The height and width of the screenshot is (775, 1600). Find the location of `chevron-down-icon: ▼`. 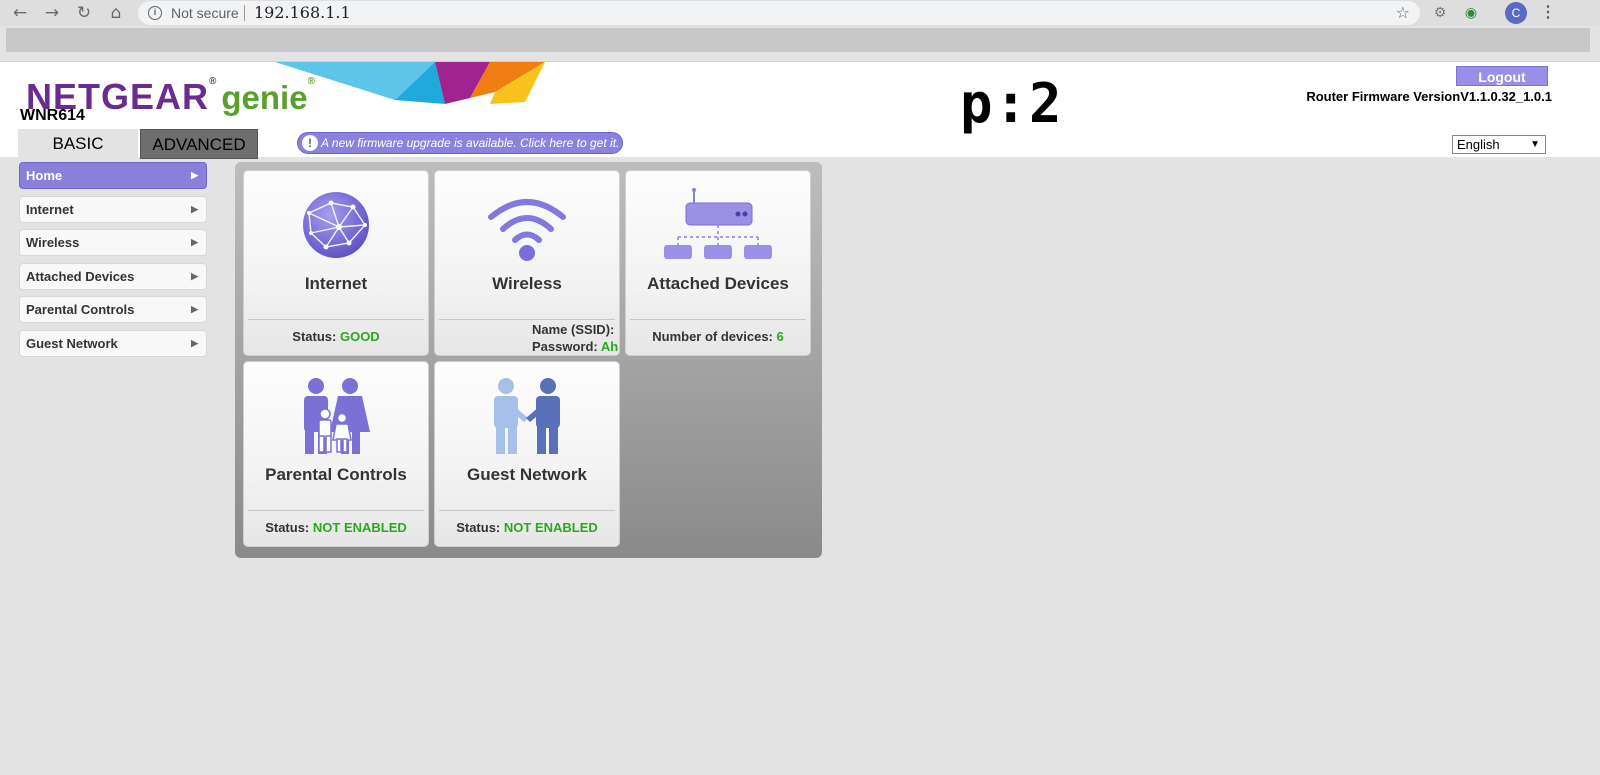

chevron-down-icon: ▼ is located at coordinates (1535, 144).